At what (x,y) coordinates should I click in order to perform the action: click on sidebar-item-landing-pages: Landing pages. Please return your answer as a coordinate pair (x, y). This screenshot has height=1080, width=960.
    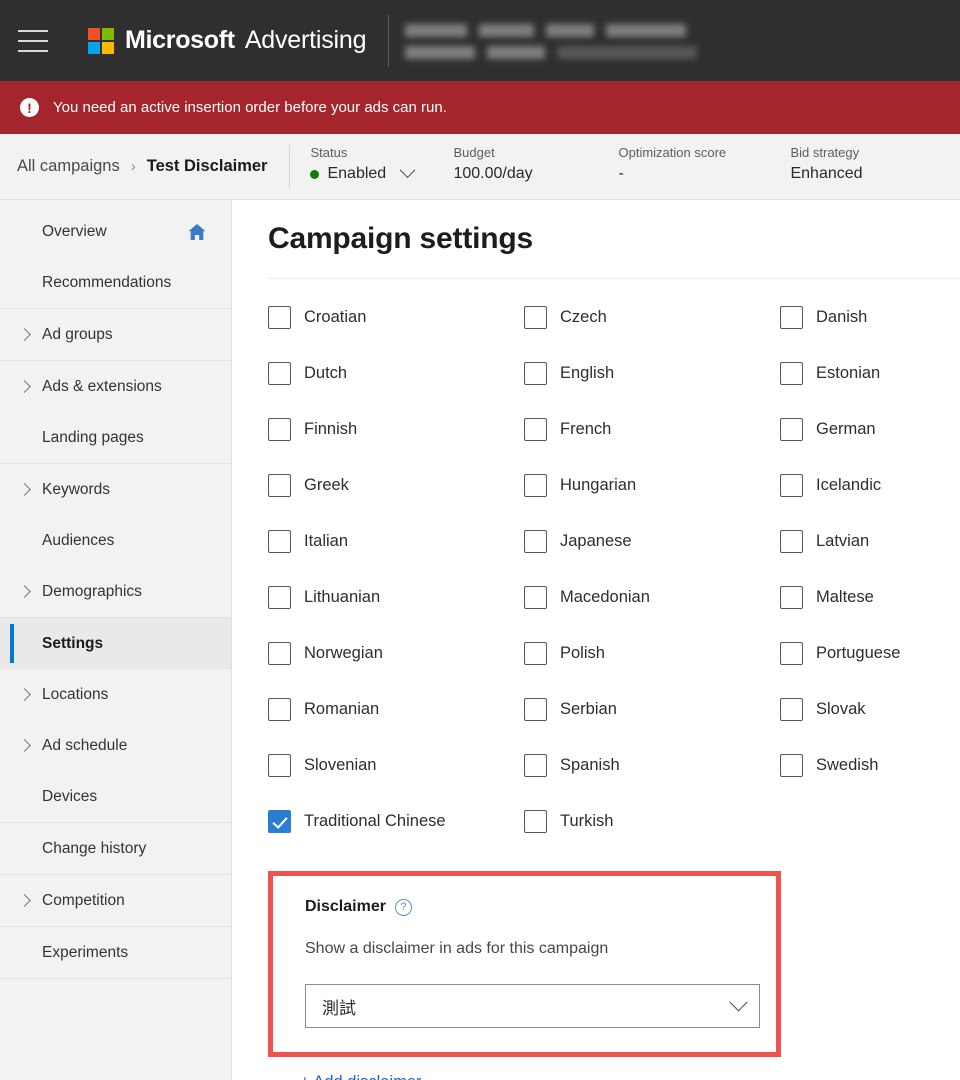
    Looking at the image, I should click on (115, 437).